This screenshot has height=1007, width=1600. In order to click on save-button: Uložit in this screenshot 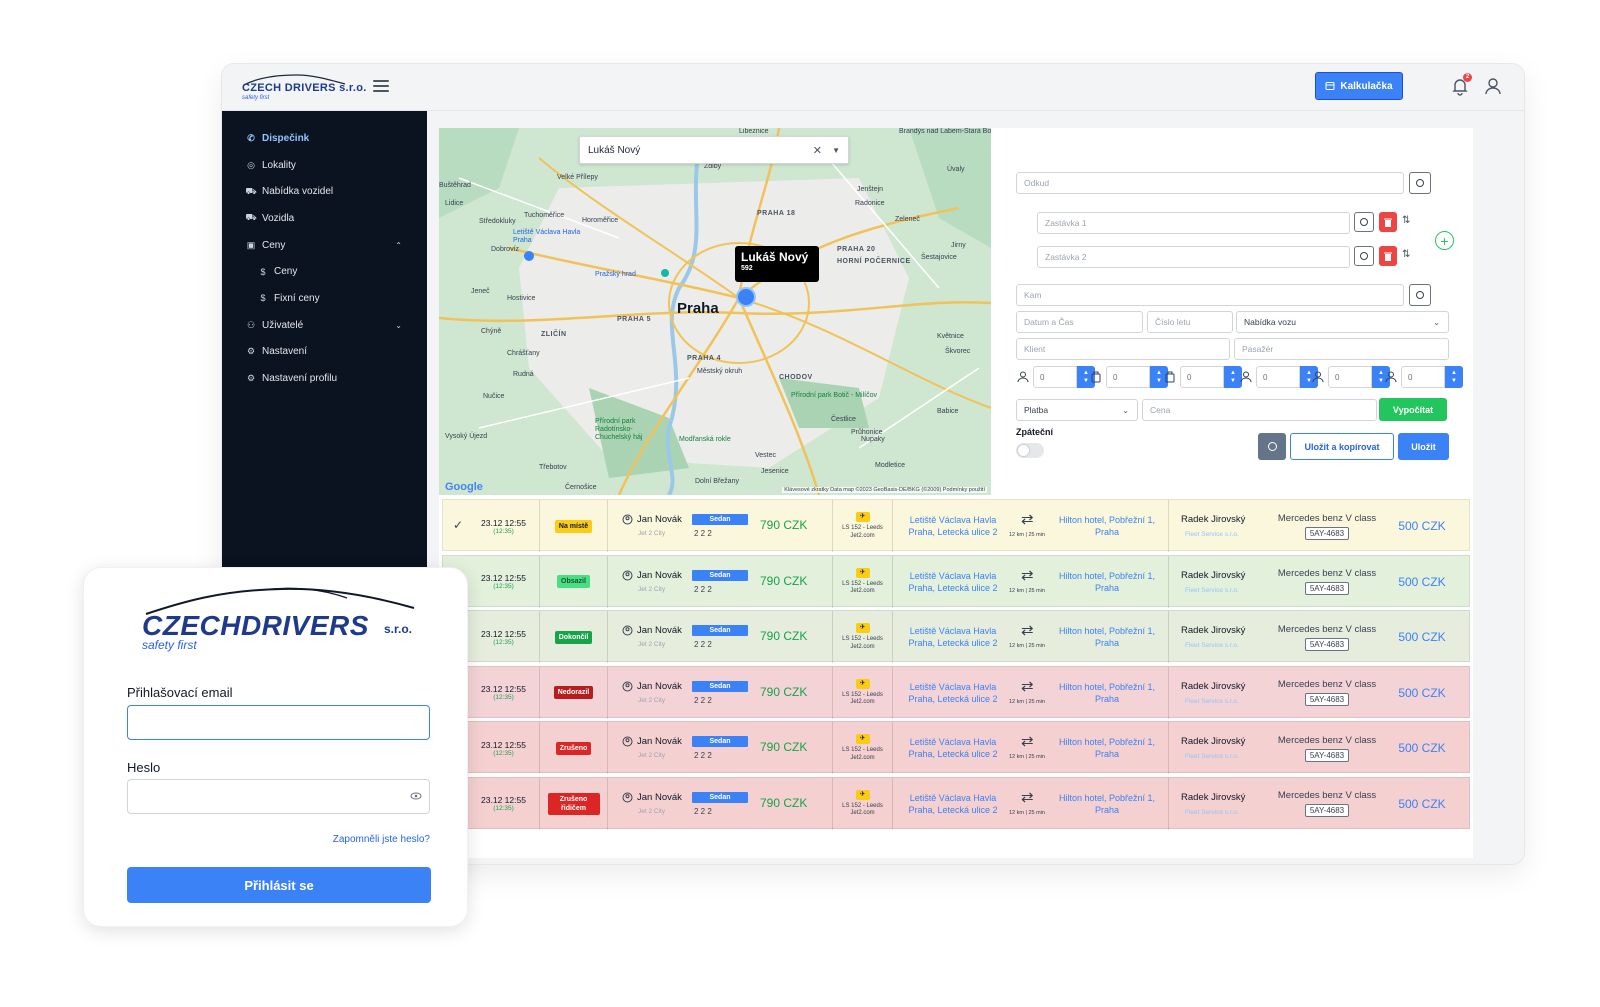, I will do `click(1423, 446)`.